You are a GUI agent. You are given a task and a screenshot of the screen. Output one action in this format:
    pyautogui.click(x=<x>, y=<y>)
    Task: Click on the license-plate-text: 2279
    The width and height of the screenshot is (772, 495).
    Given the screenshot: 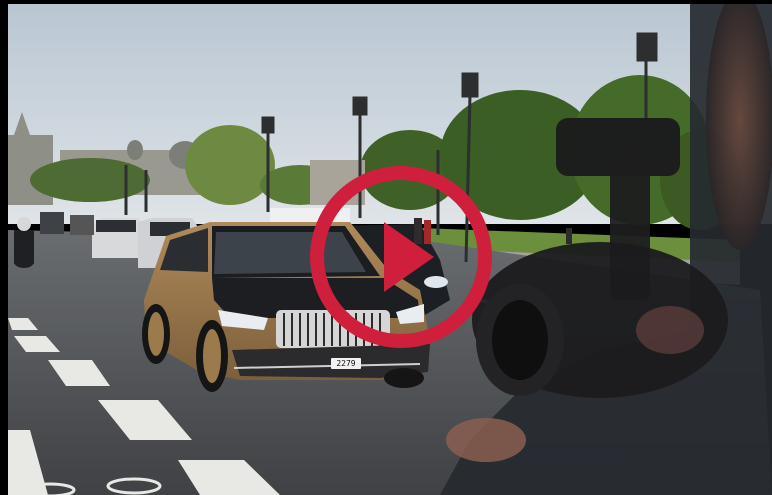 What is the action you would take?
    pyautogui.click(x=346, y=363)
    